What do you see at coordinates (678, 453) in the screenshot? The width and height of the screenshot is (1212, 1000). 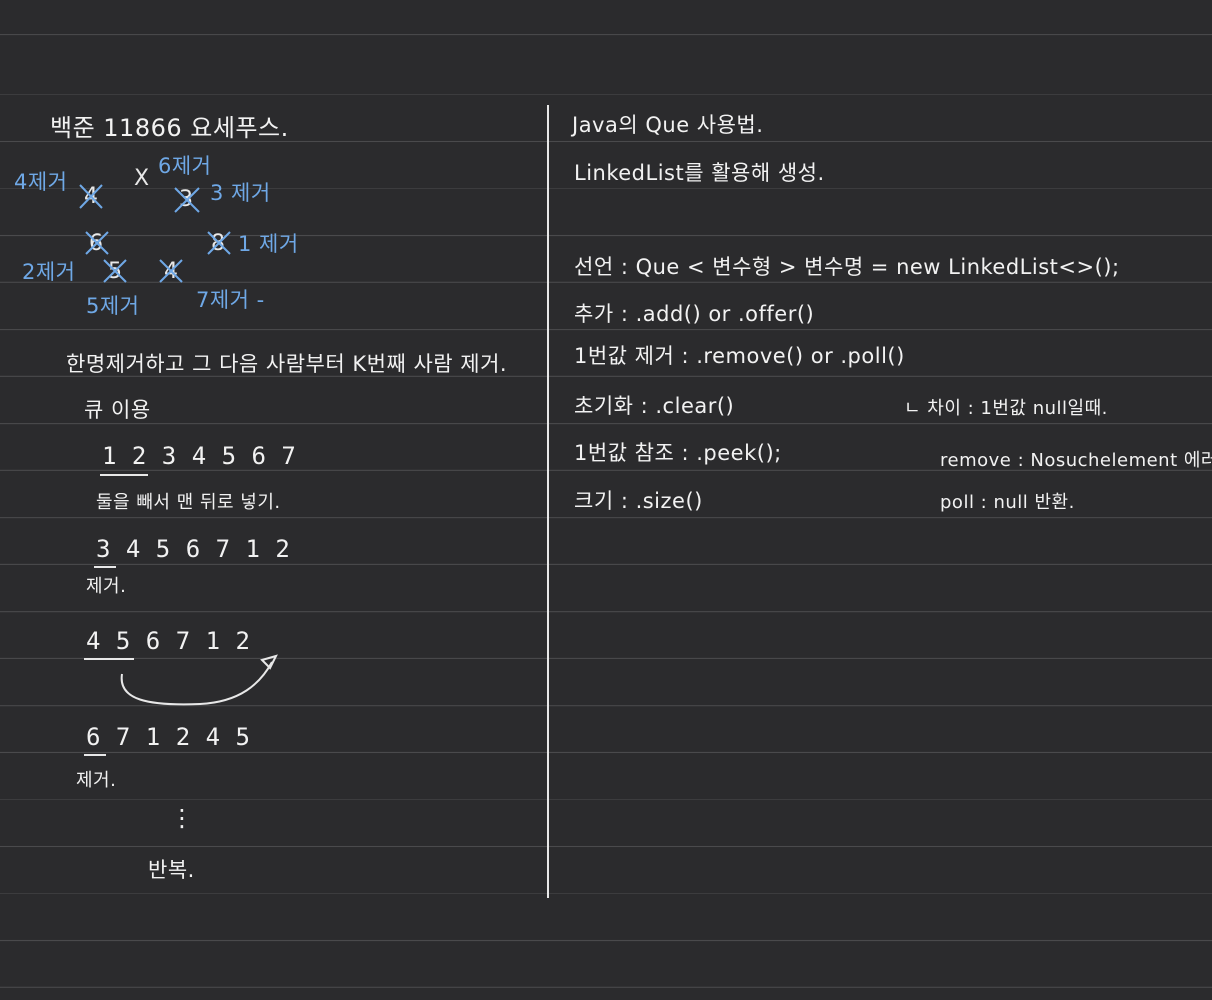 I see `peek-method: 1번값 참조 : .peek();` at bounding box center [678, 453].